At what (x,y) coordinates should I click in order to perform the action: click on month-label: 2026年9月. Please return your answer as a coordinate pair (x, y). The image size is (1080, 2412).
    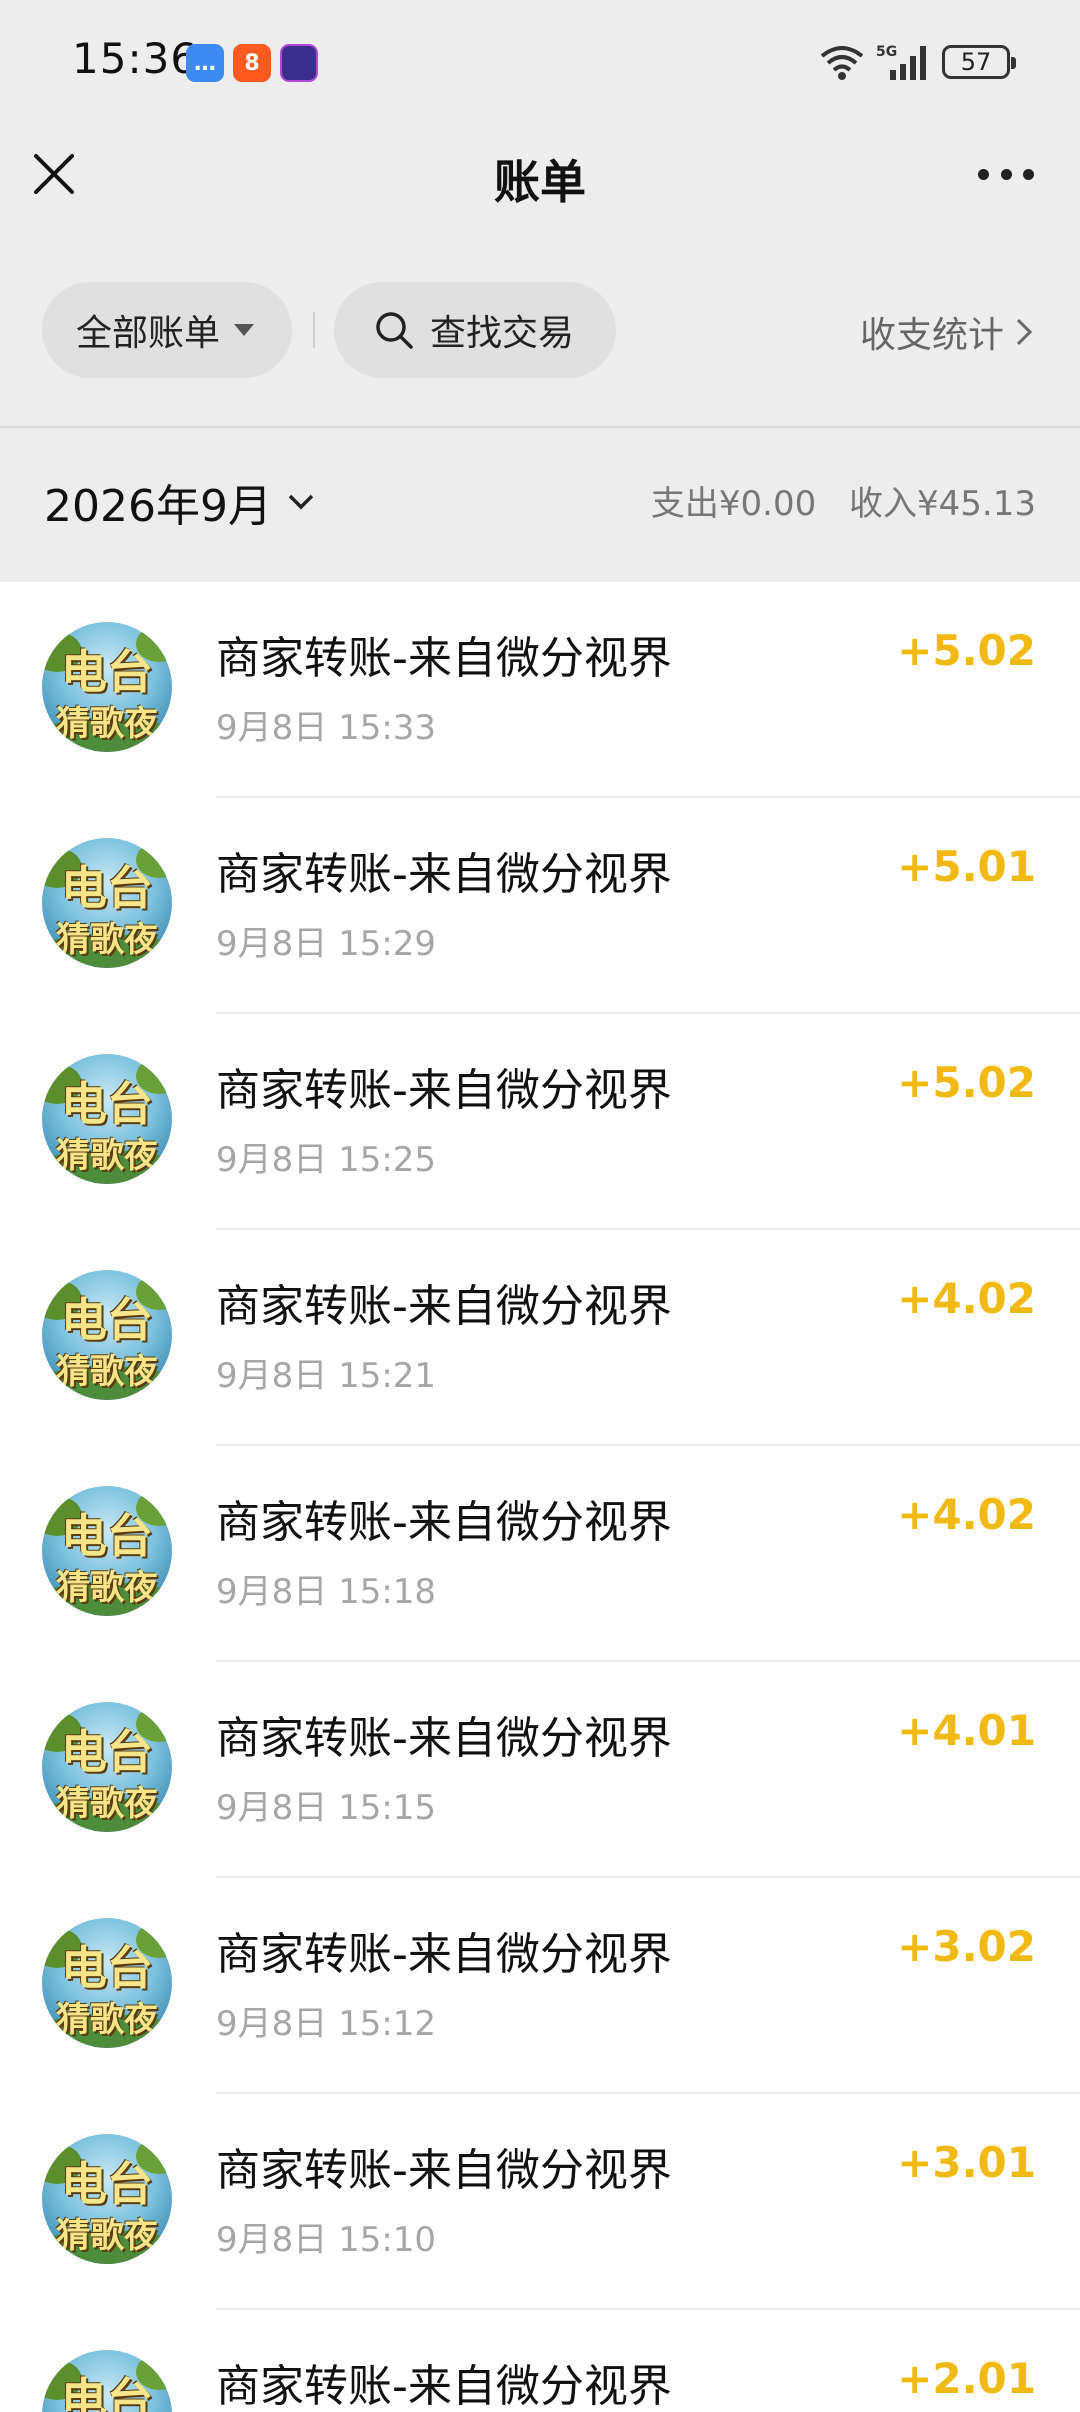
    Looking at the image, I should click on (158, 506).